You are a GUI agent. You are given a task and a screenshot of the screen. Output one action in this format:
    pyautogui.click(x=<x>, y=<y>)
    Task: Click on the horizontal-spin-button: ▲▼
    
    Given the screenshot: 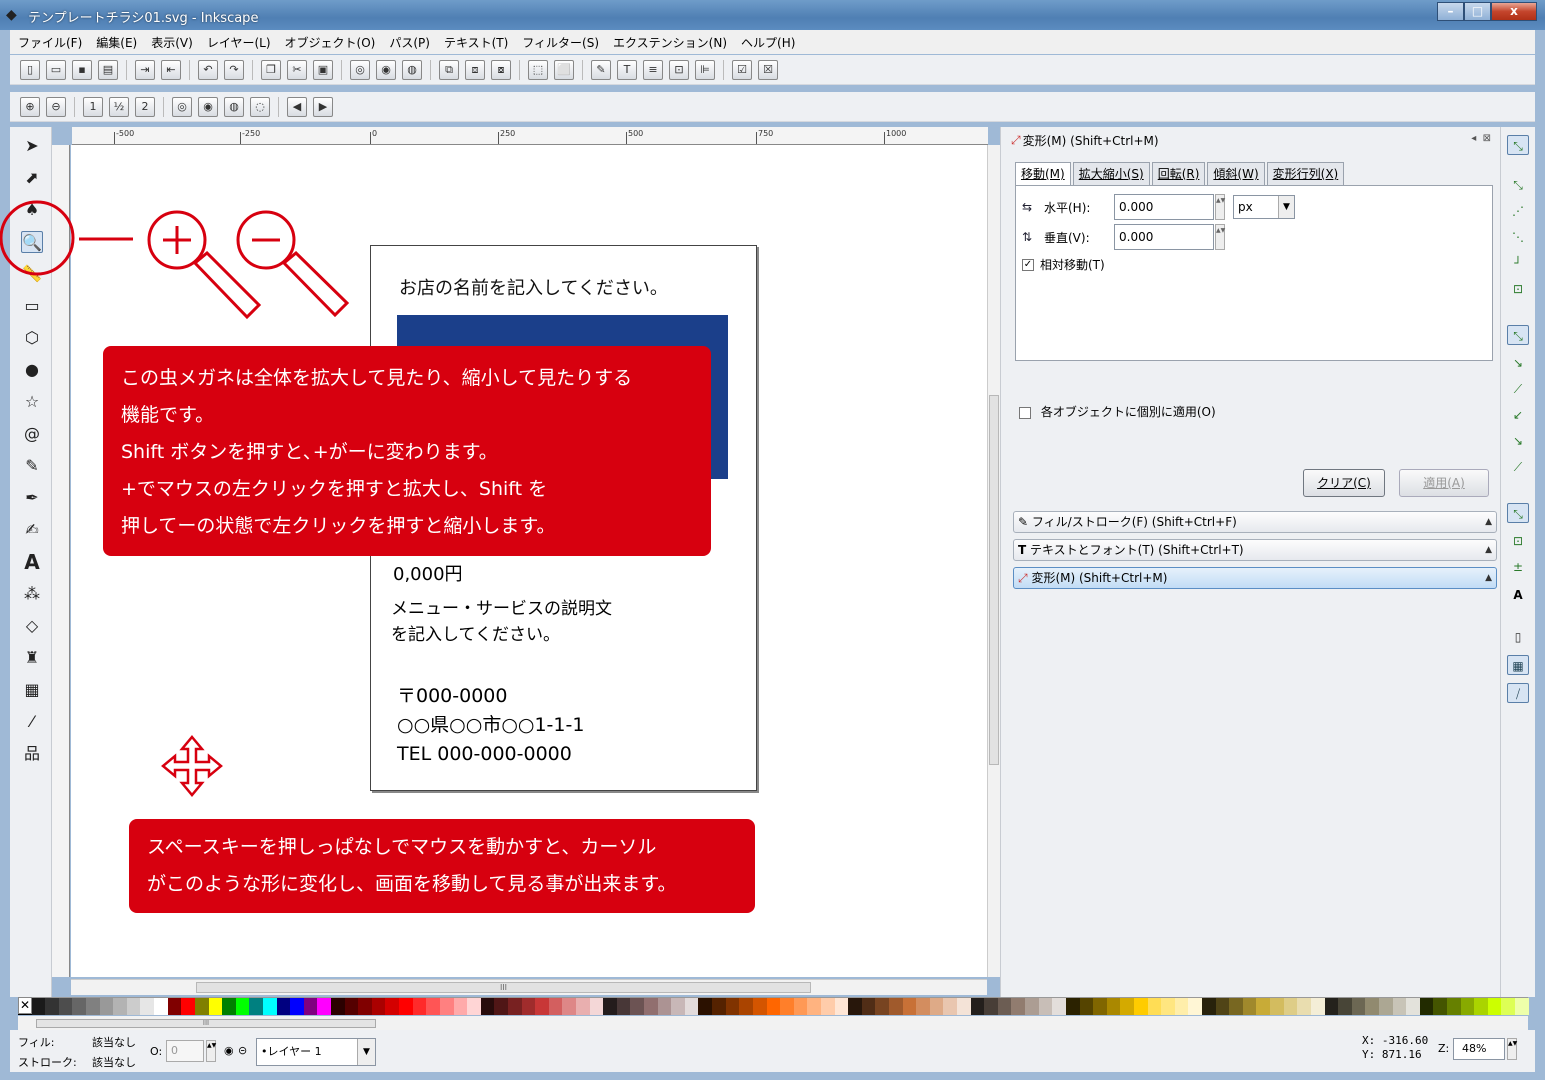 What is the action you would take?
    pyautogui.click(x=1220, y=207)
    